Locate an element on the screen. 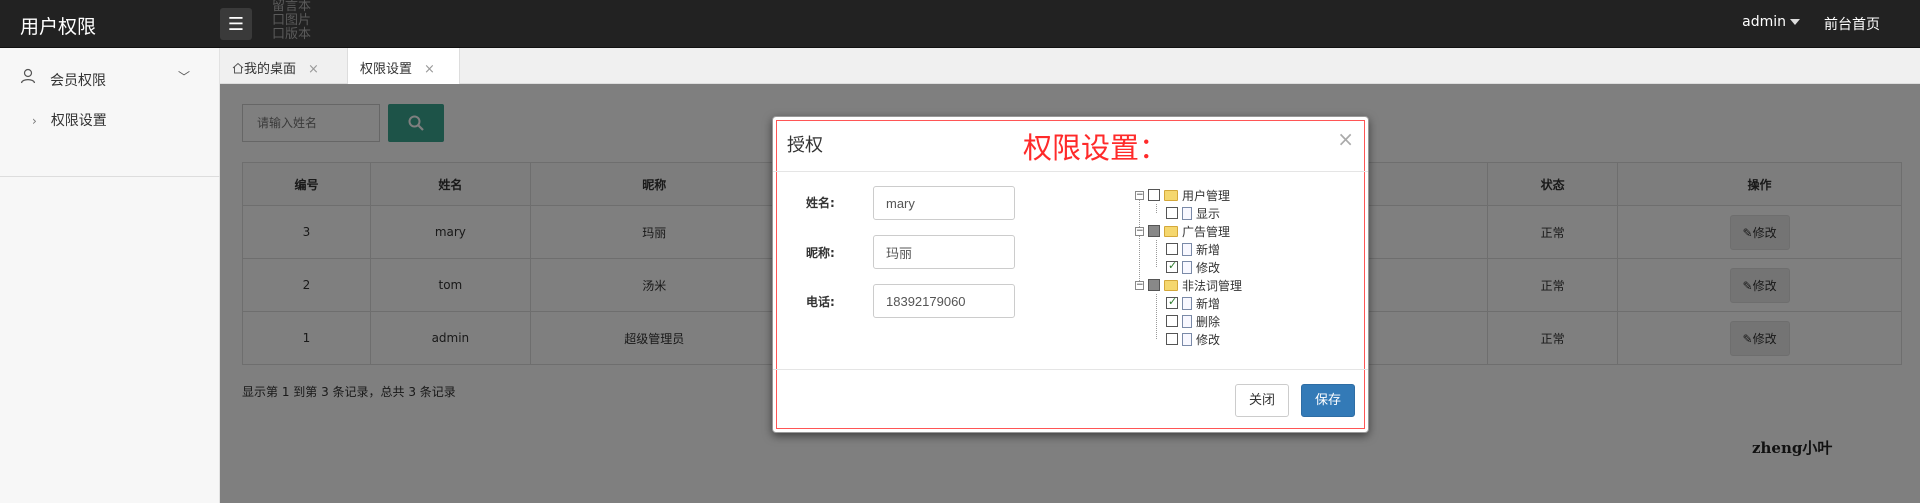 The height and width of the screenshot is (503, 1920). dialog-title: 授权 is located at coordinates (805, 145).